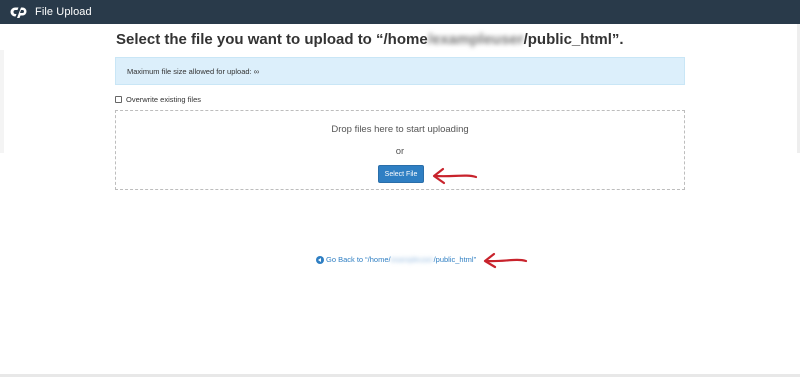 The image size is (800, 377). I want to click on page-title: File Upload, so click(63, 12).